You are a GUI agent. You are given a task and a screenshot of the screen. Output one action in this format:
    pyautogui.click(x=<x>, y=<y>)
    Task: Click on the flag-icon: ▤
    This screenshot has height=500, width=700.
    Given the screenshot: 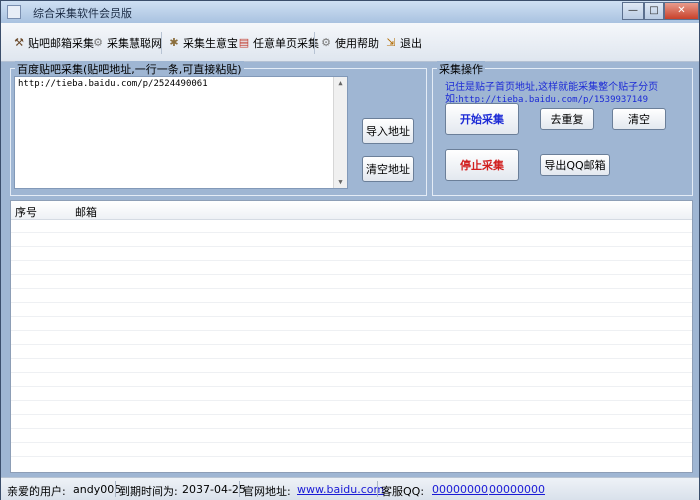 What is the action you would take?
    pyautogui.click(x=244, y=42)
    